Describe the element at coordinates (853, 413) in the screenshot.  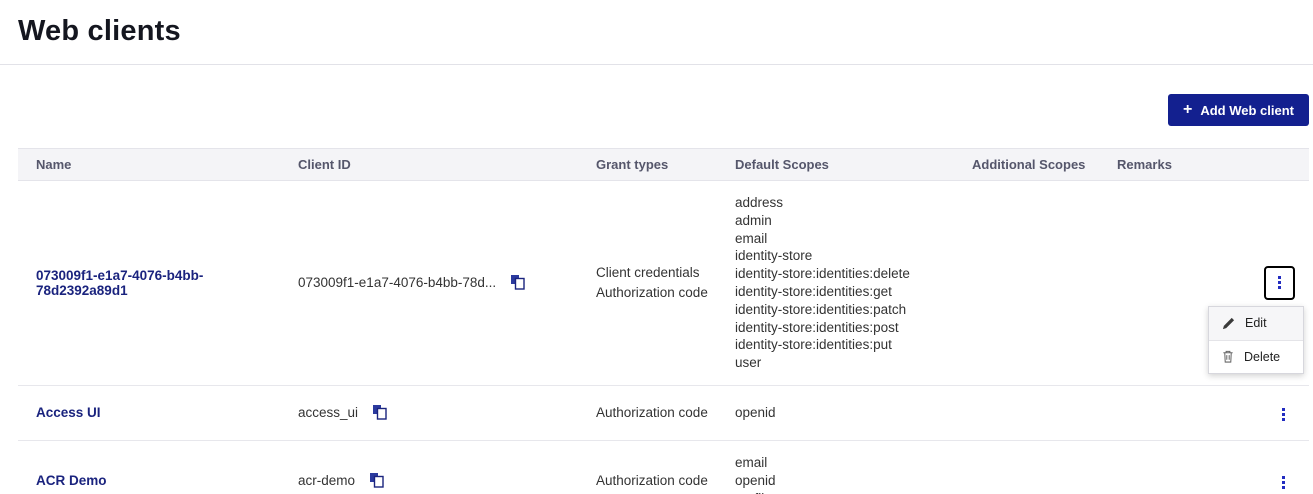
I see `default-scopes-cell: openid` at that location.